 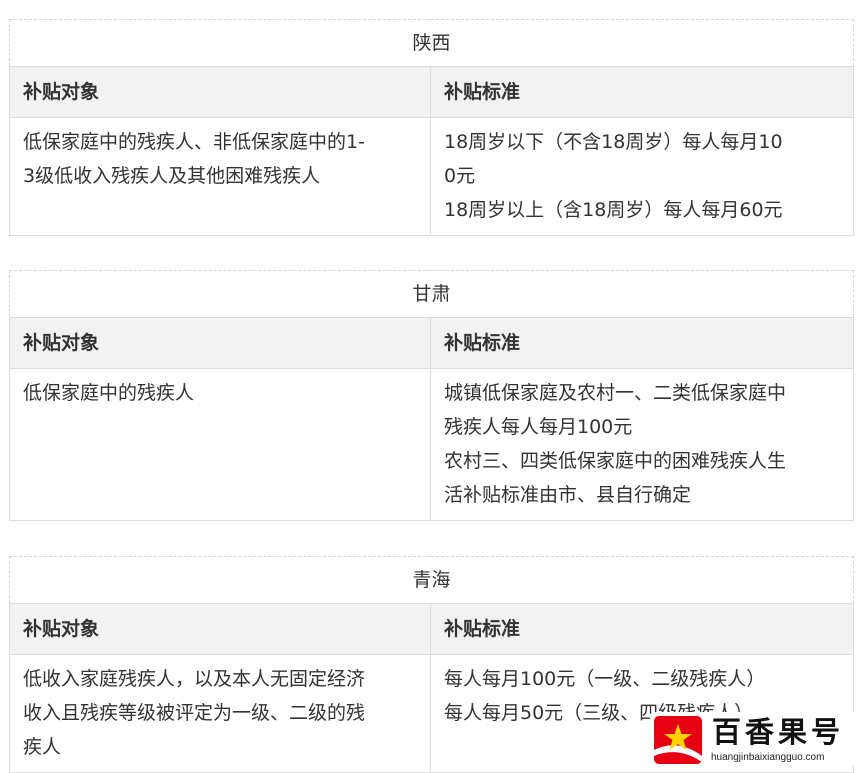 What do you see at coordinates (220, 176) in the screenshot?
I see `target-cell: 低保家庭中的残疾人、非低保家庭中的1- 3级低收入残疾人及其他困难残疾人` at bounding box center [220, 176].